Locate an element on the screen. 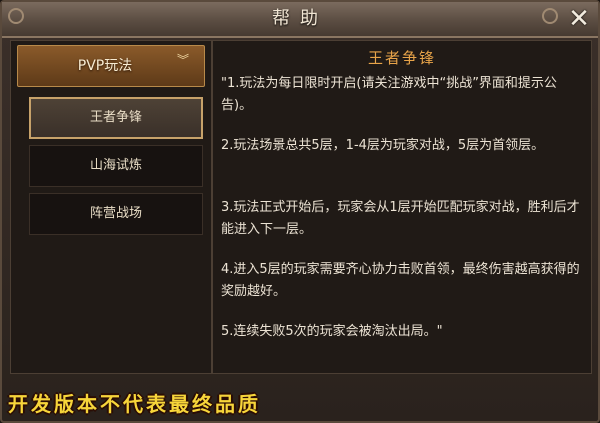  category-label: PVP玩法 is located at coordinates (105, 66).